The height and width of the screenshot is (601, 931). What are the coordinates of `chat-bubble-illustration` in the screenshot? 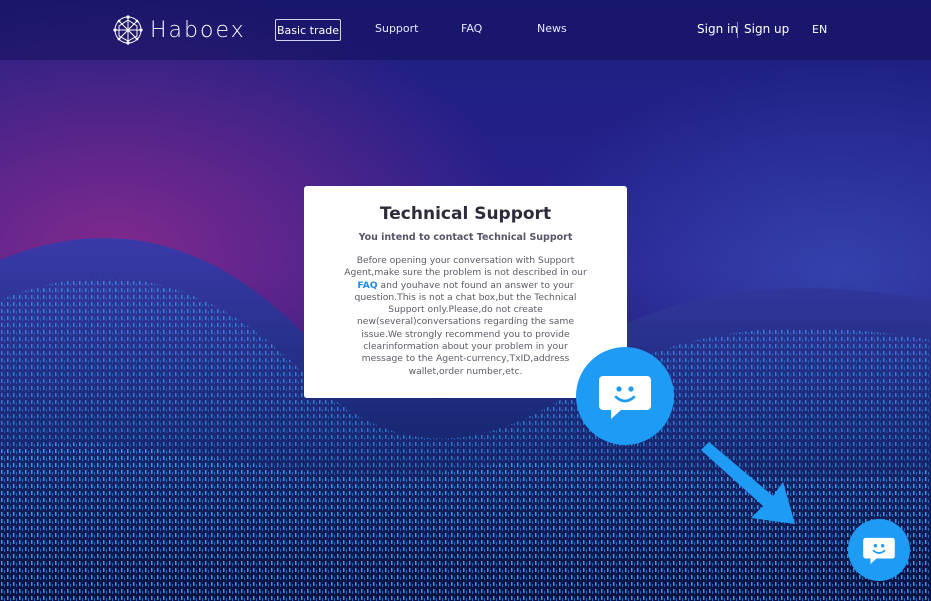 It's located at (625, 396).